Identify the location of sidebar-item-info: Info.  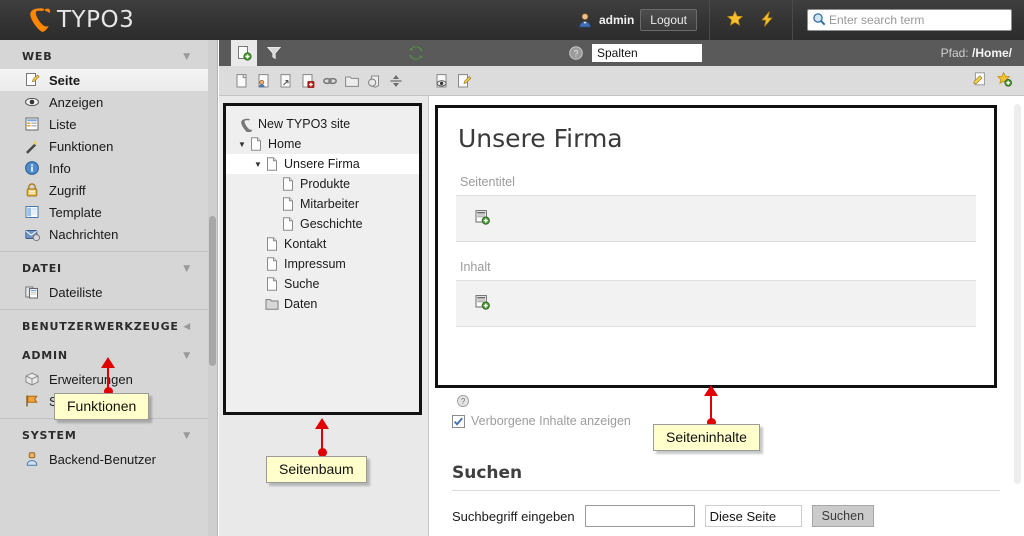
(108, 168).